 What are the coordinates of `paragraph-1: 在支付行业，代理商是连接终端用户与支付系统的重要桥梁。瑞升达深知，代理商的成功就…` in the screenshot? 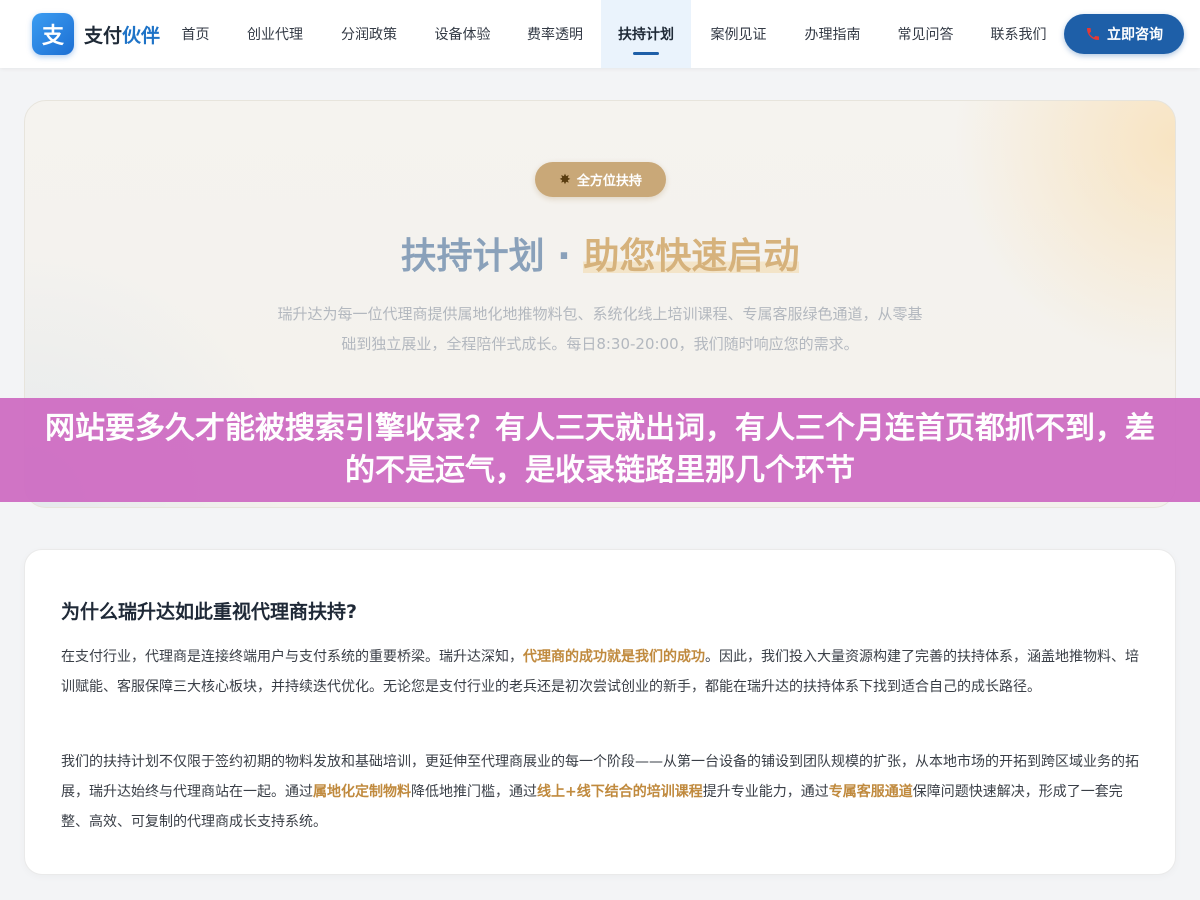 It's located at (601, 672).